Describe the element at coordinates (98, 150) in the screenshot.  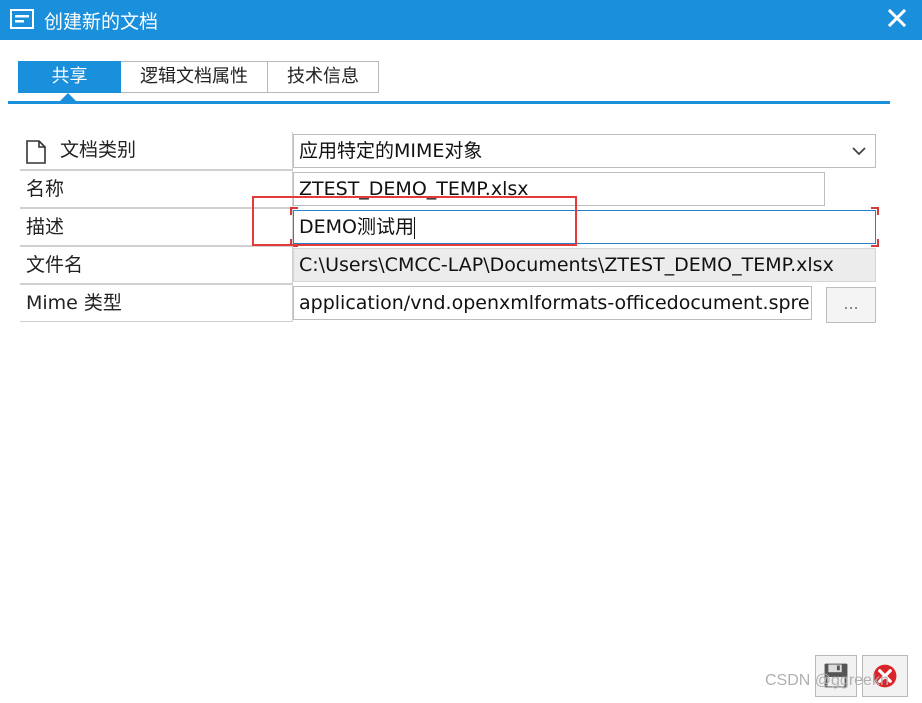
I see `doc-category-label: 文档类别` at that location.